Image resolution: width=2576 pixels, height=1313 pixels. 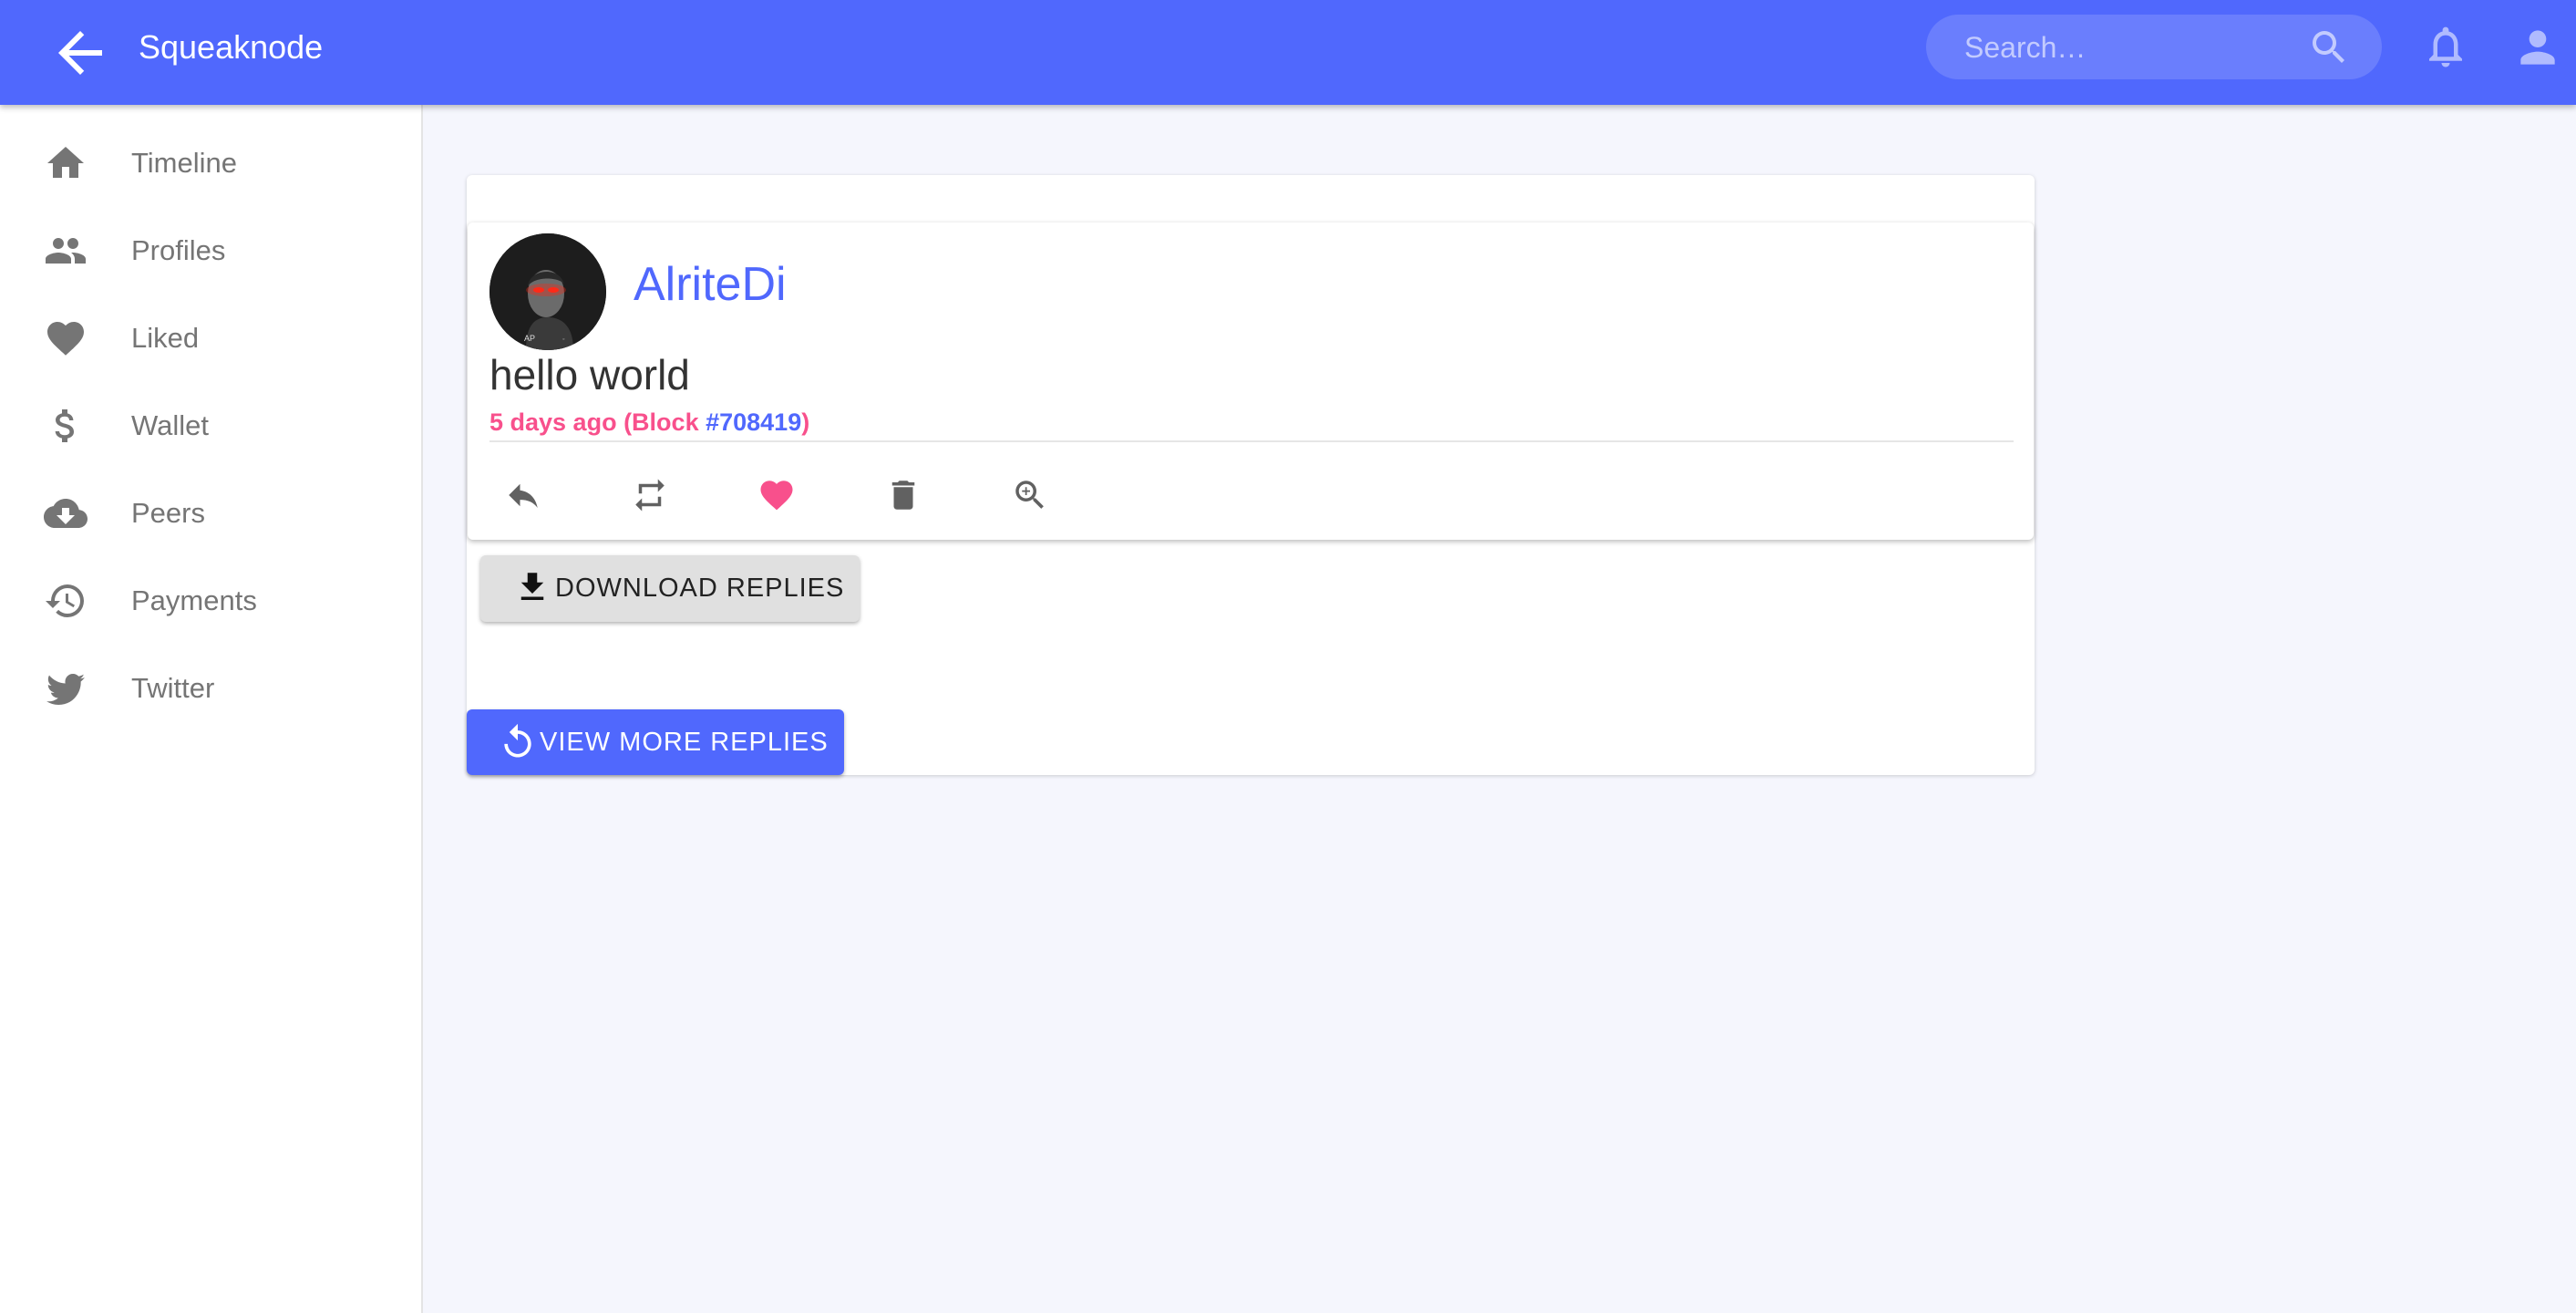 What do you see at coordinates (710, 284) in the screenshot?
I see `author-name: AlriteDi` at bounding box center [710, 284].